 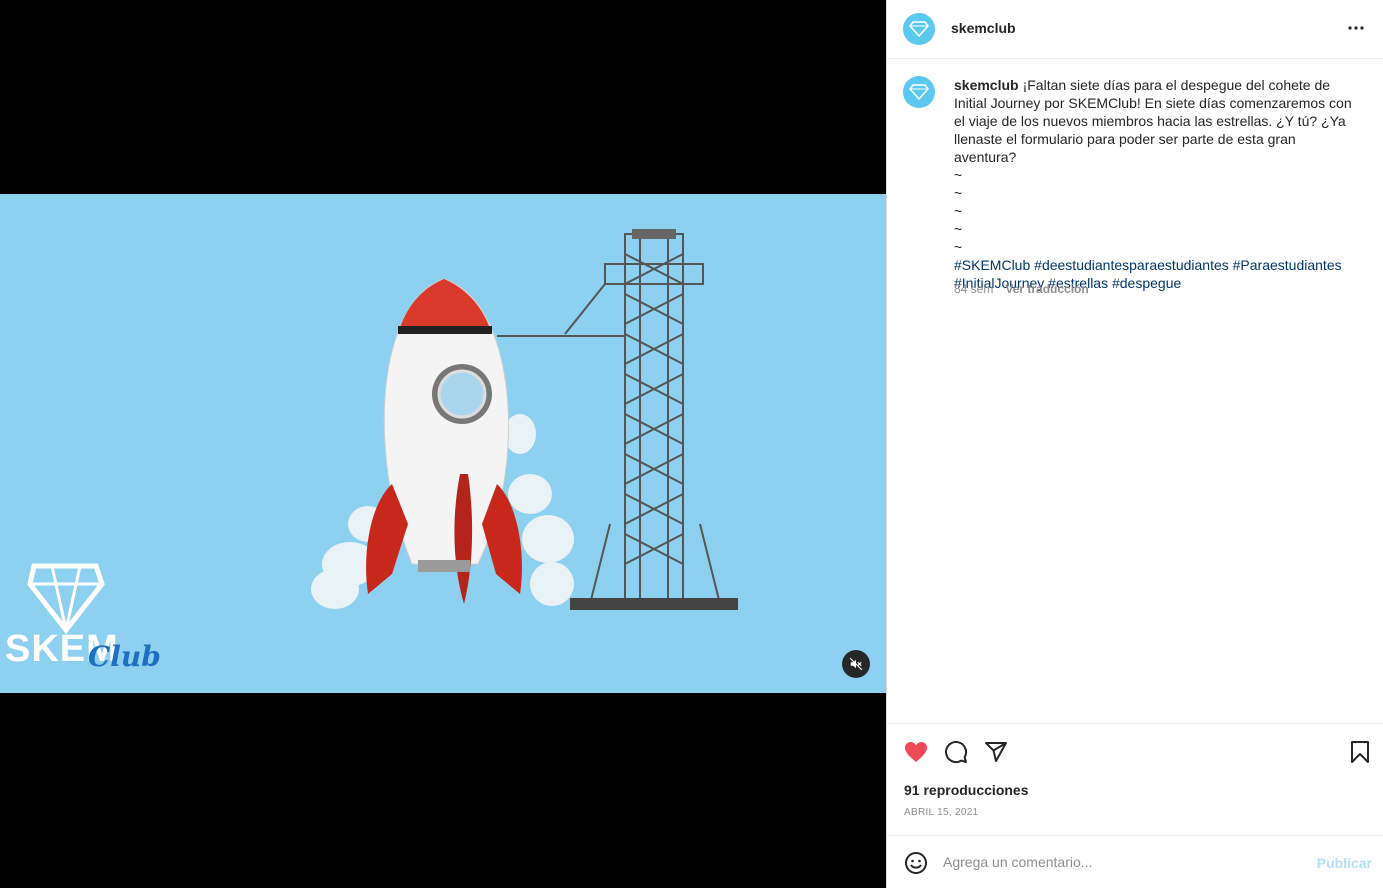 I want to click on comment-icon, so click(x=956, y=752).